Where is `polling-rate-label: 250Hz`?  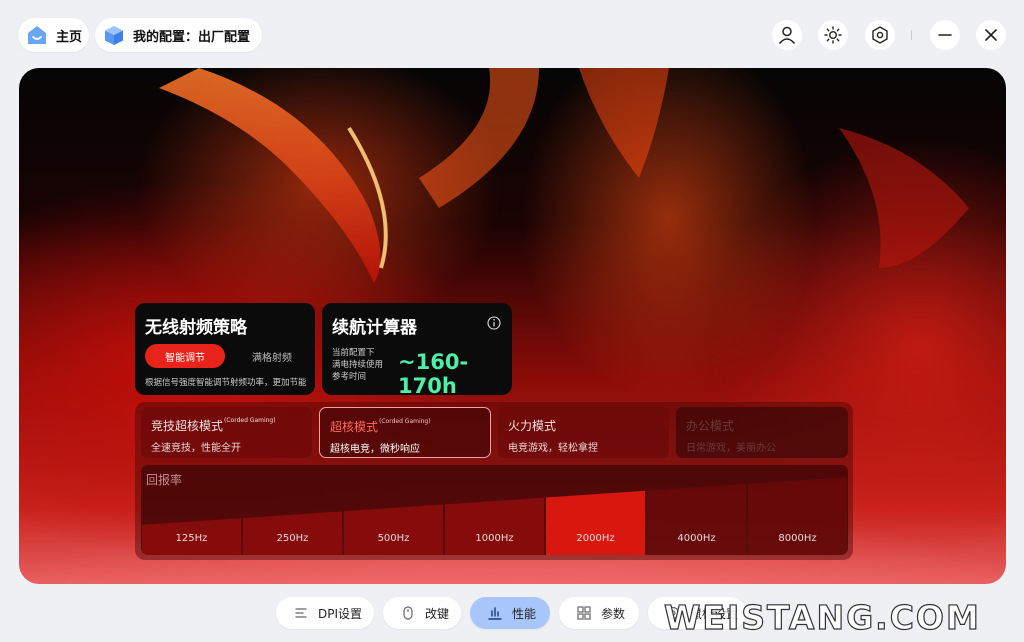
polling-rate-label: 250Hz is located at coordinates (292, 538).